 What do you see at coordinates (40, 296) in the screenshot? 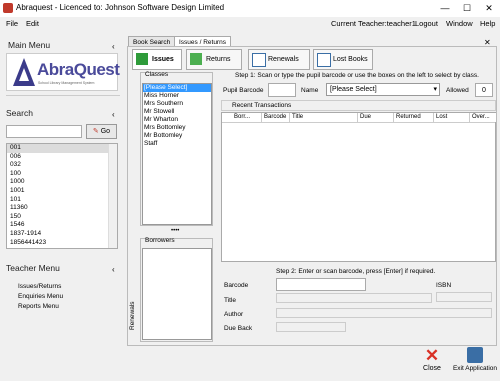
I see `teacher-item-enquiries: Enquiries Menu` at bounding box center [40, 296].